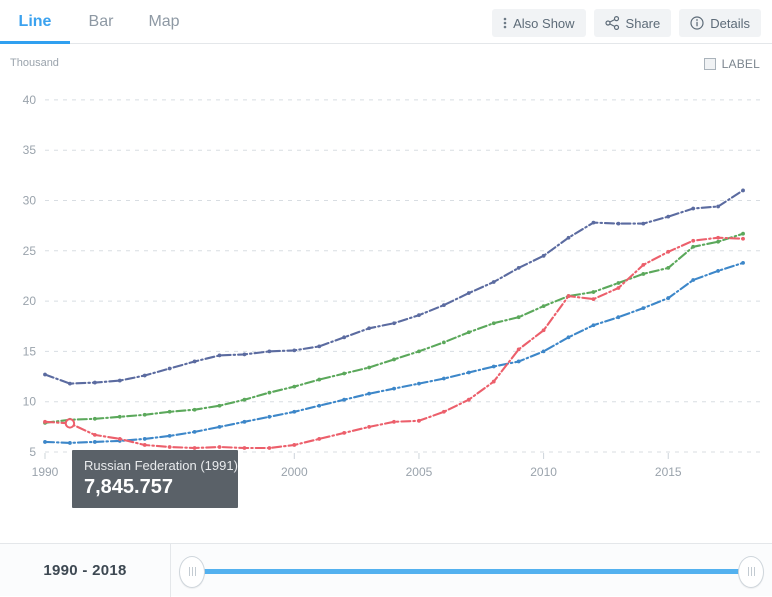  Describe the element at coordinates (544, 23) in the screenshot. I see `also-show-label: Also Show` at that location.